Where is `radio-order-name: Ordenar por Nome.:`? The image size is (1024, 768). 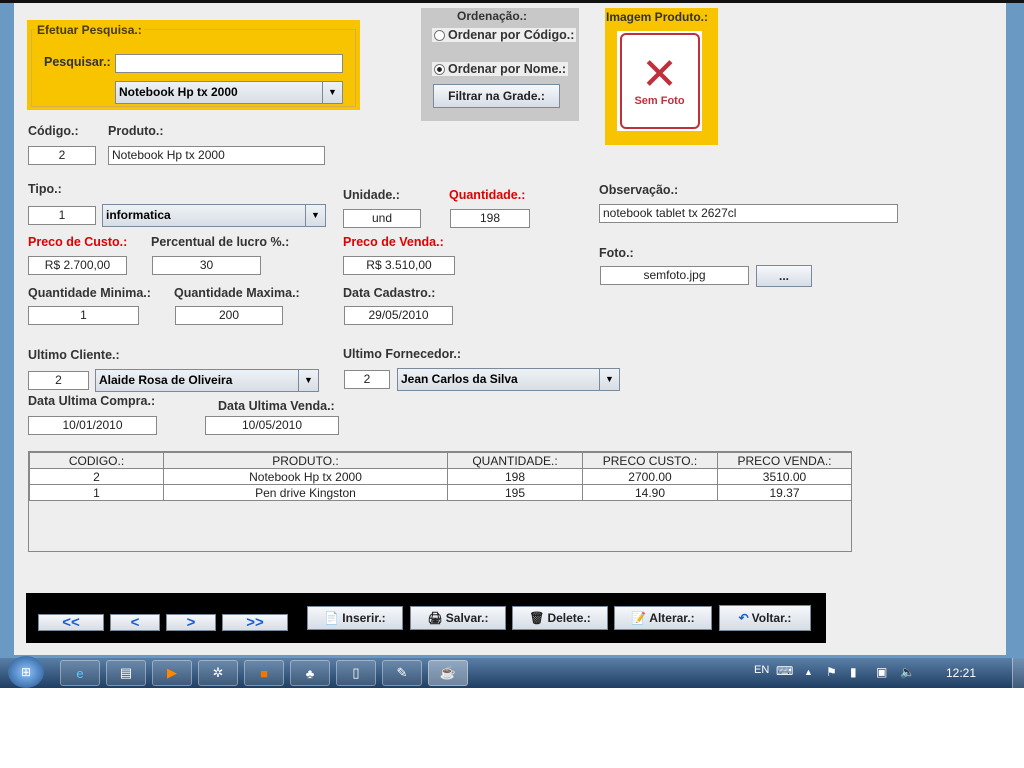
radio-order-name: Ordenar por Nome.: is located at coordinates (500, 69).